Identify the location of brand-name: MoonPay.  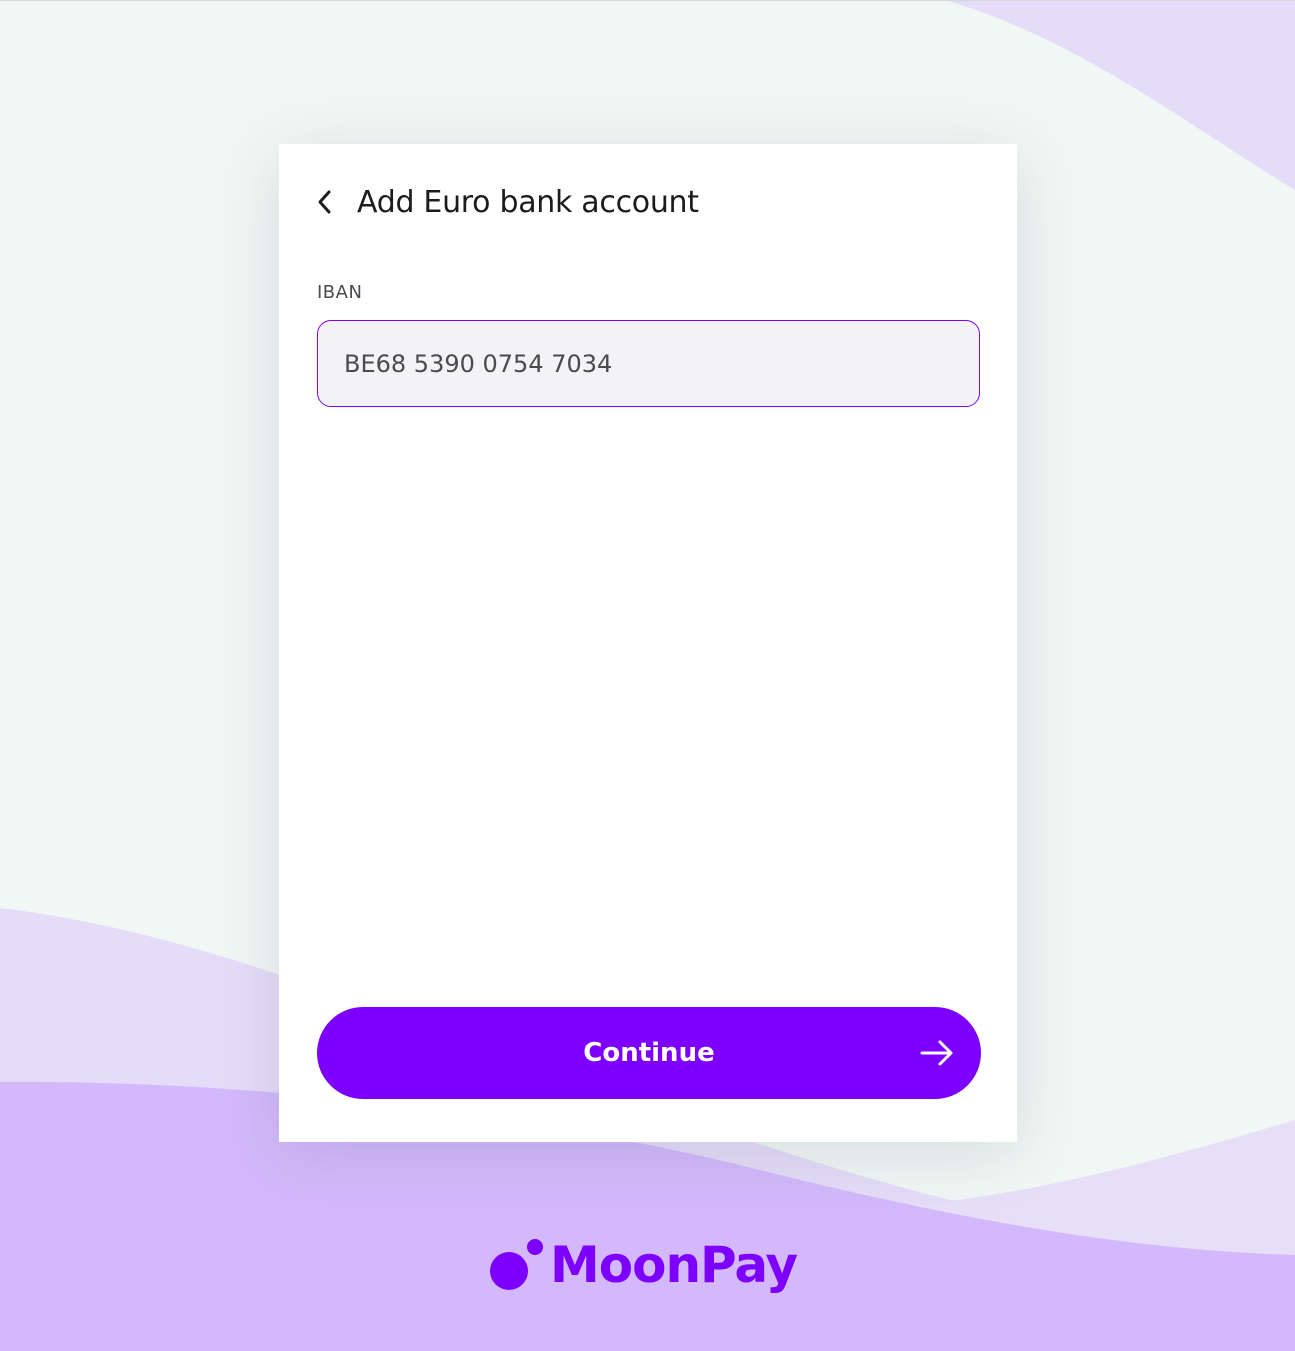
(674, 1265).